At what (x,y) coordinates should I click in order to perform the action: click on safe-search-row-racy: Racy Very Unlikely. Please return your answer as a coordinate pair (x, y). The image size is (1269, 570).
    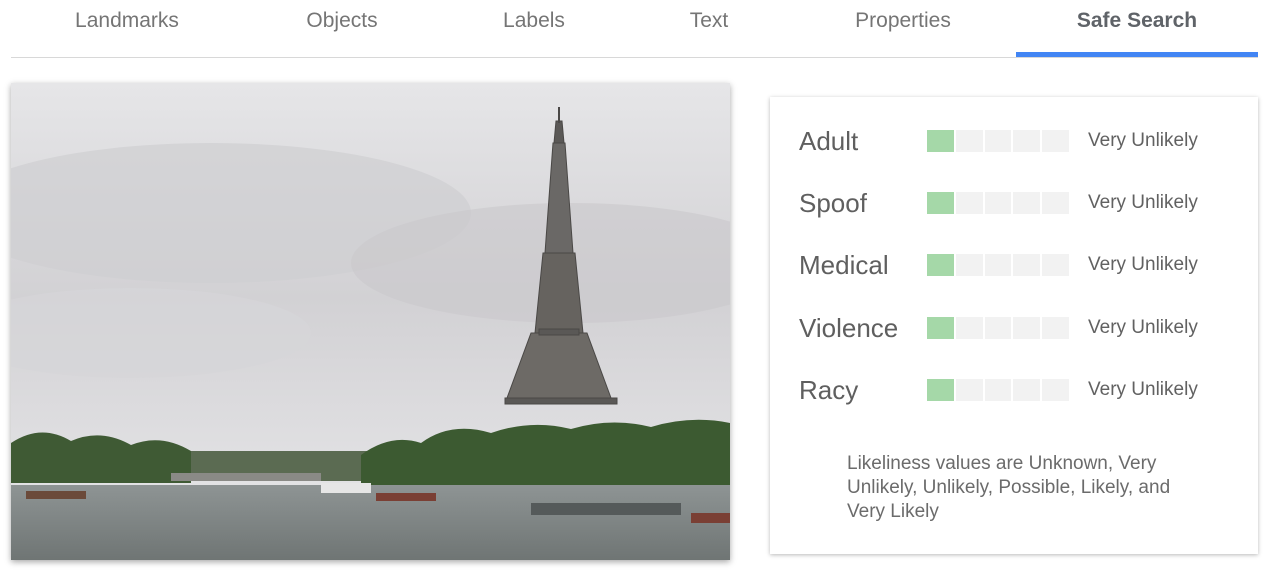
    Looking at the image, I should click on (1014, 390).